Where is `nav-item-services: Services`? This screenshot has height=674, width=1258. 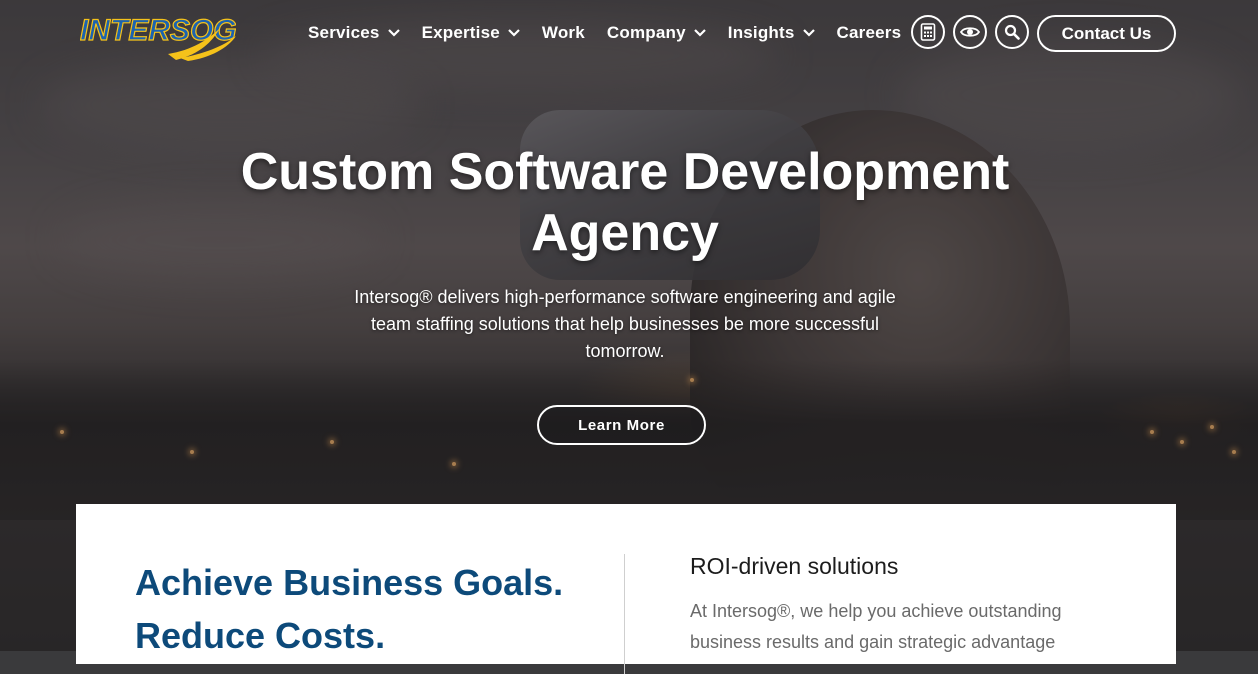
nav-item-services: Services is located at coordinates (354, 33).